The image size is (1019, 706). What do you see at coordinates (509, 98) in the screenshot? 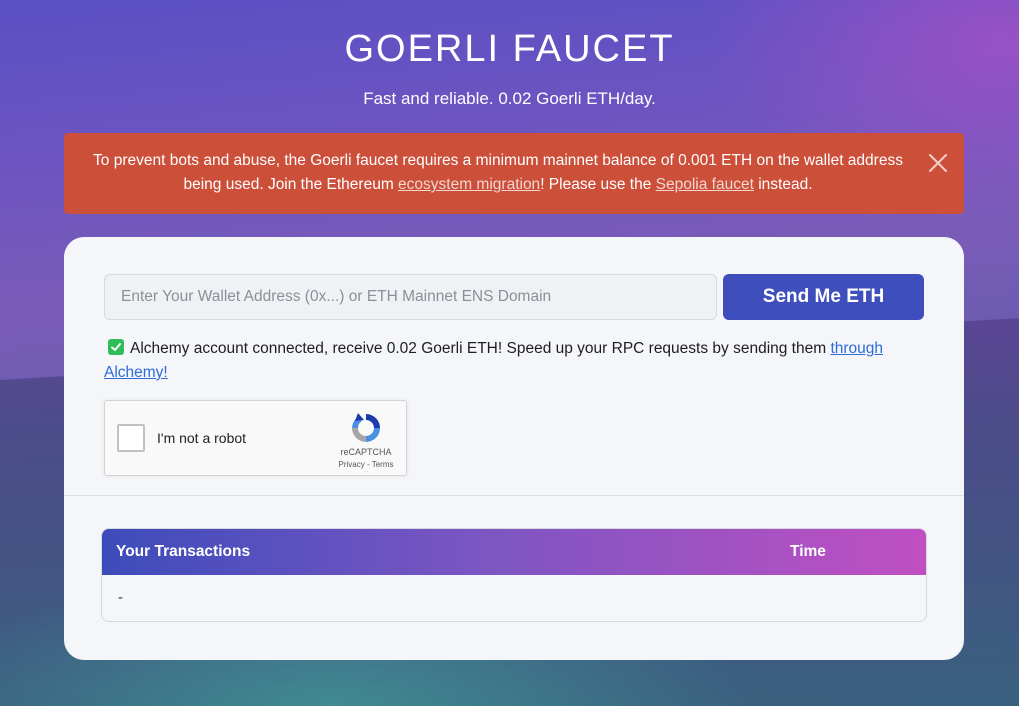
I see `page-subtitle: Fast and reliable. 0.02 Goerli ETH/day.` at bounding box center [509, 98].